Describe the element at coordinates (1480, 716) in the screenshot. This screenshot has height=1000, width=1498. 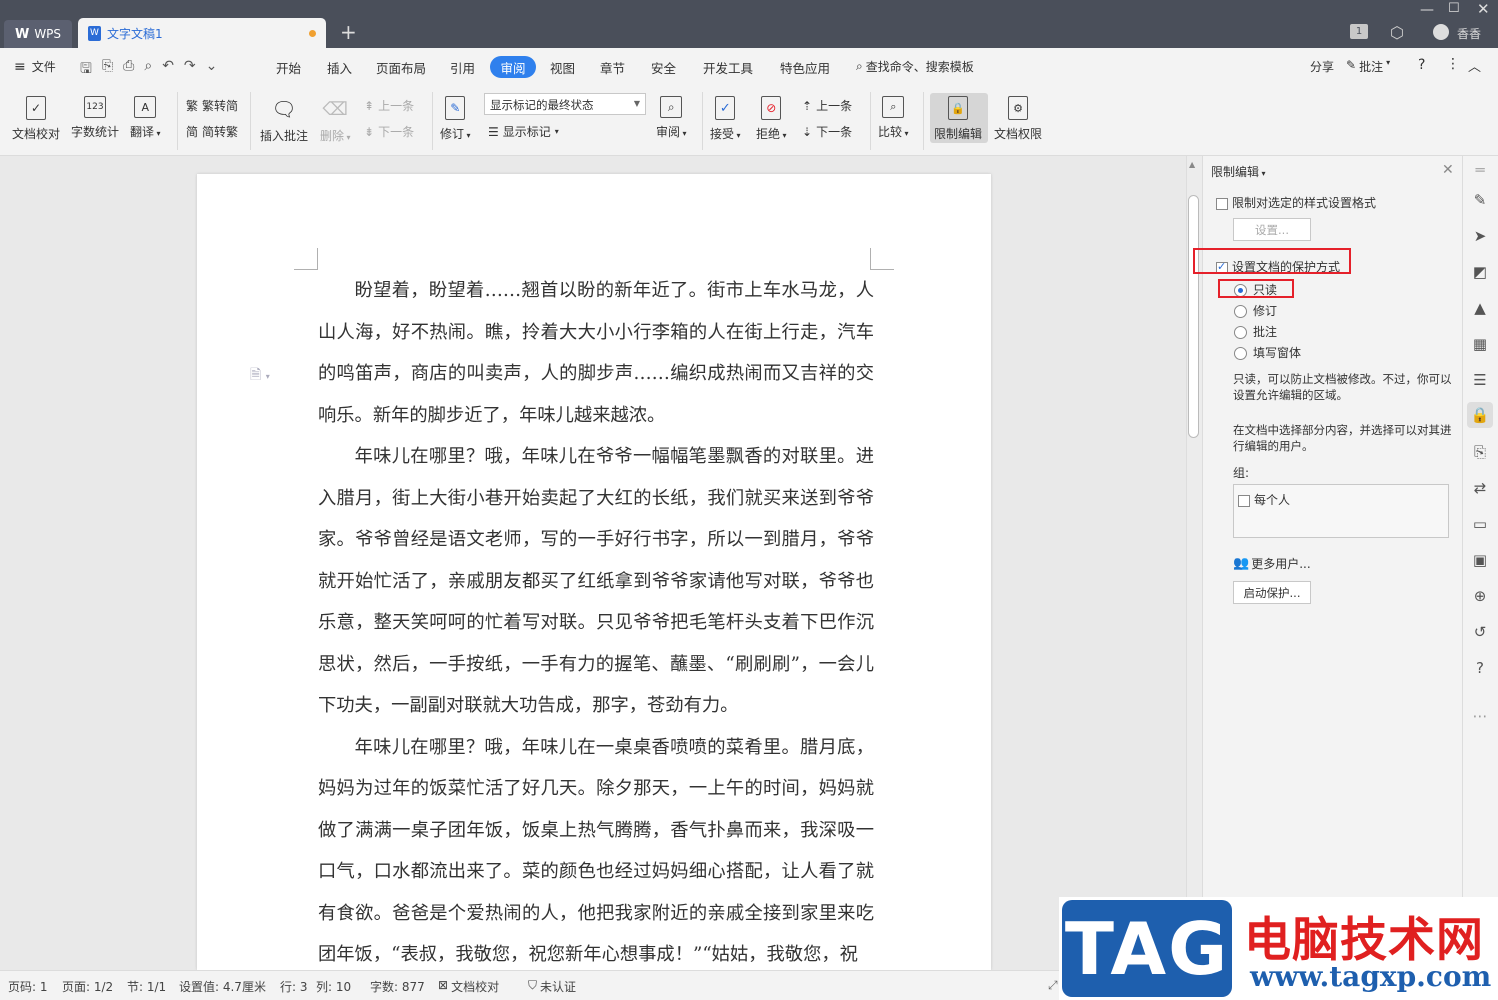
I see `more-icon: ⋯` at that location.